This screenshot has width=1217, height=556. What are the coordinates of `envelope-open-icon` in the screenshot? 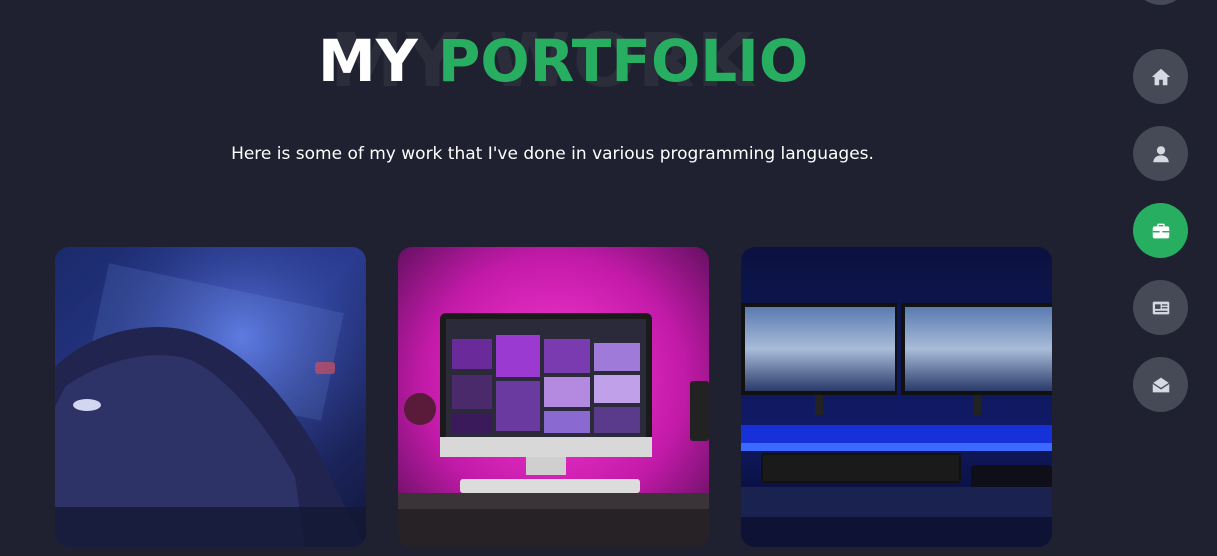 It's located at (1160, 384).